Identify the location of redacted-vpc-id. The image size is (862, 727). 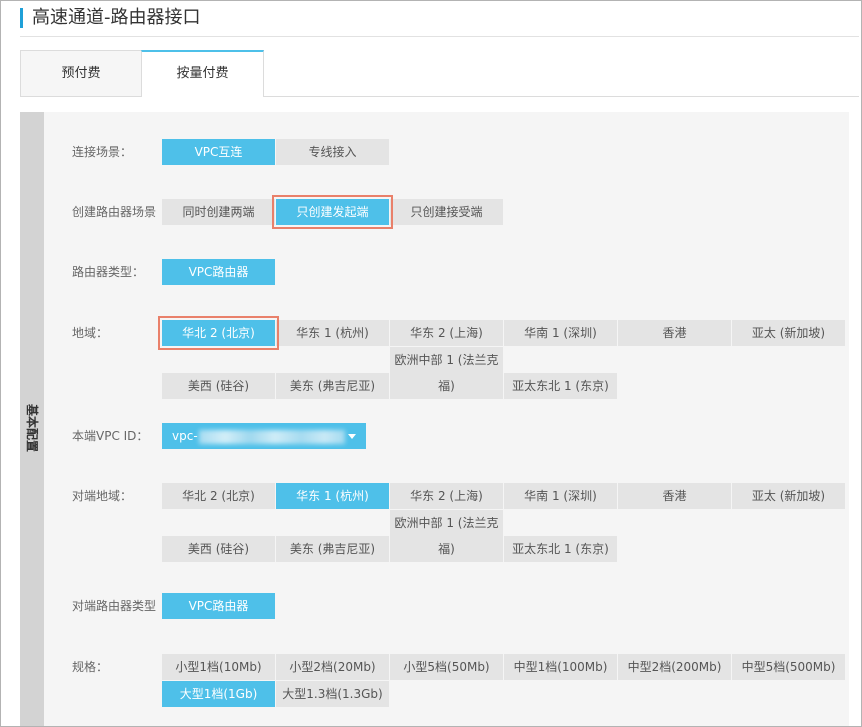
(271, 436).